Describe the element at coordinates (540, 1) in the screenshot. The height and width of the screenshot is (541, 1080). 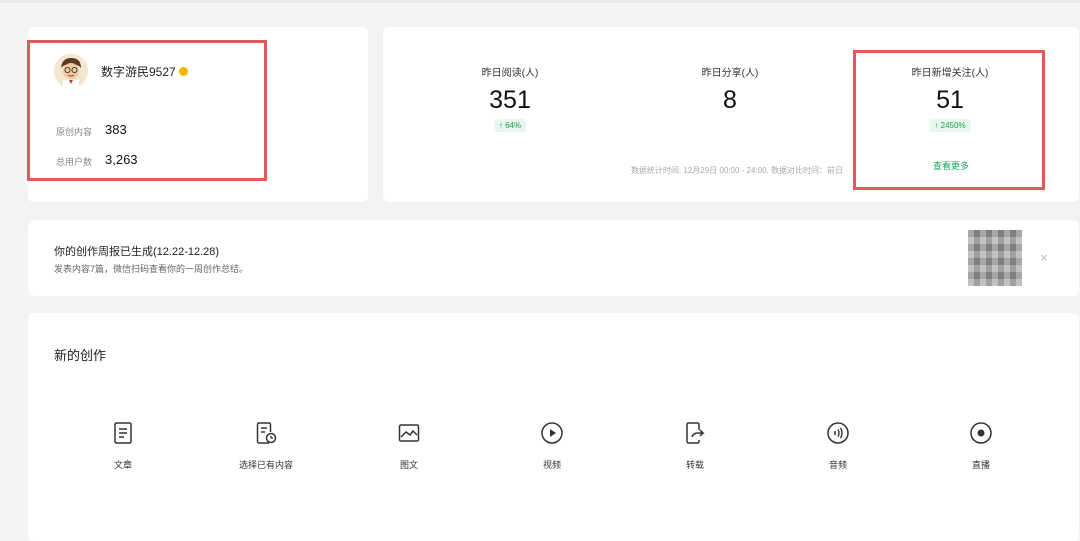
I see `top-divider` at that location.